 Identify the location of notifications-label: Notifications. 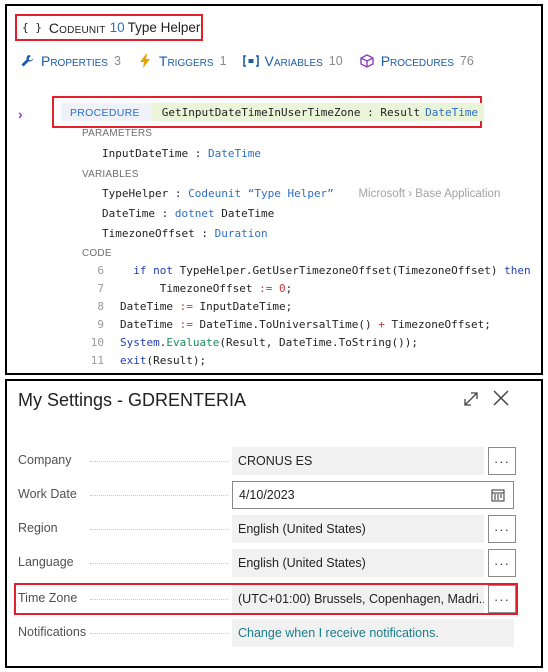
(52, 632).